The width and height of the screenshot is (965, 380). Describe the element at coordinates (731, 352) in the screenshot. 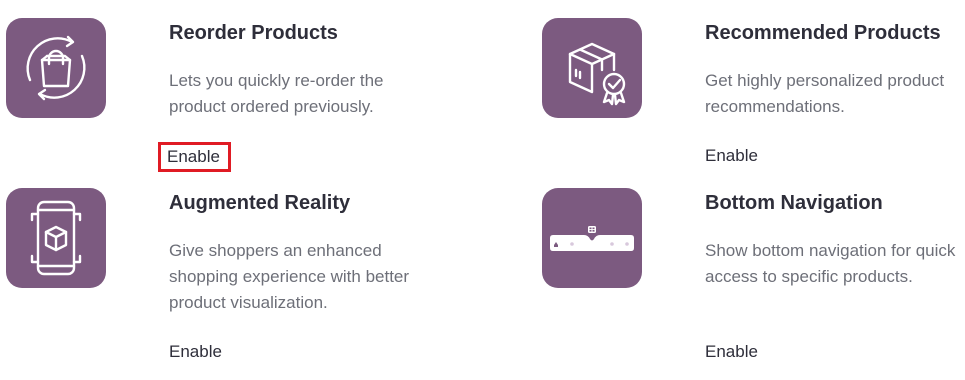

I see `enable-bottom-navigation-link: Enable` at that location.